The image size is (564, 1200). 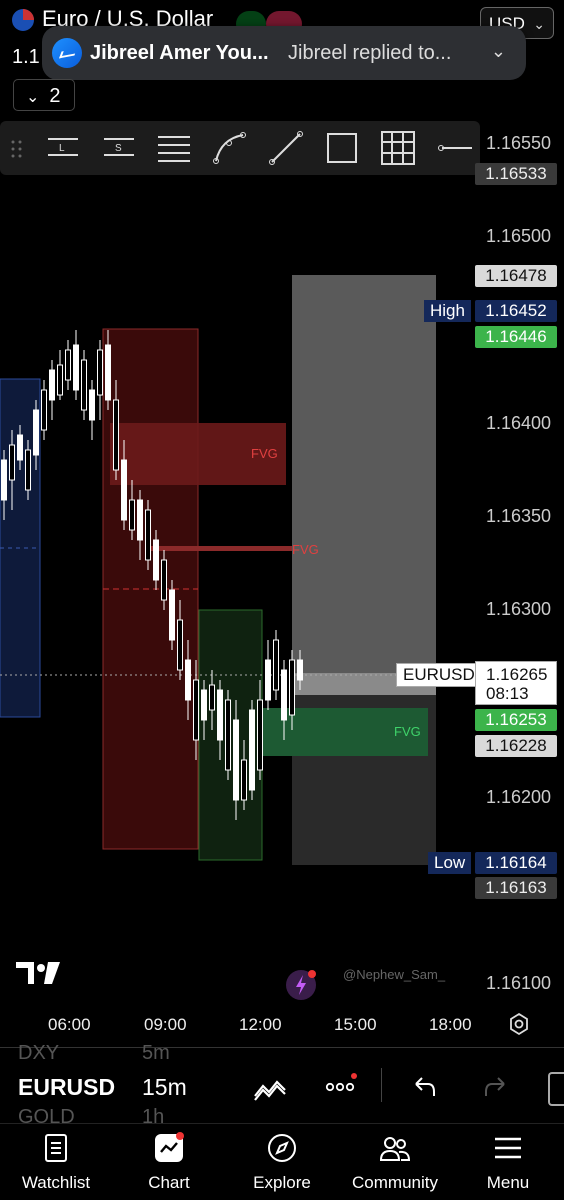 I want to click on low-label: Low, so click(x=450, y=863).